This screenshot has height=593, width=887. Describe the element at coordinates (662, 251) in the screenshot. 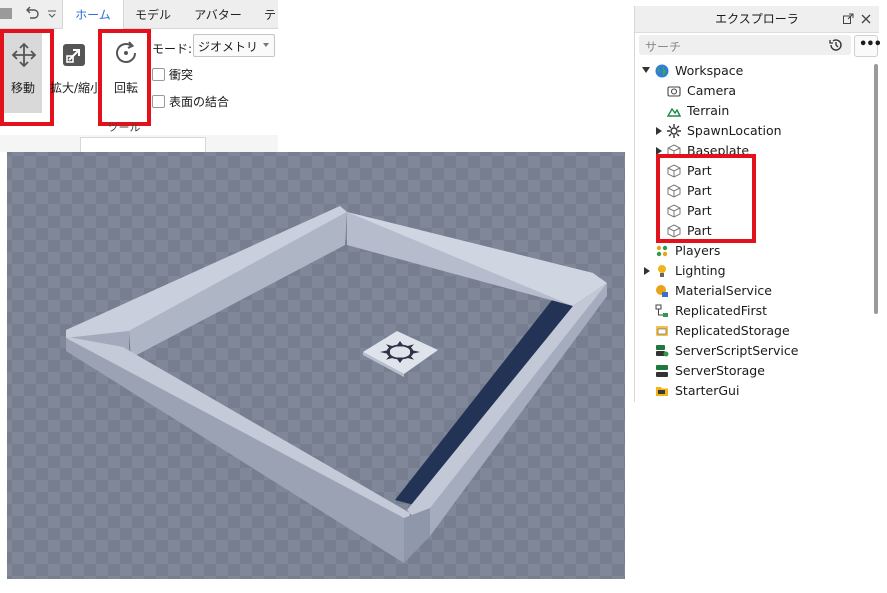

I see `players-icon` at that location.